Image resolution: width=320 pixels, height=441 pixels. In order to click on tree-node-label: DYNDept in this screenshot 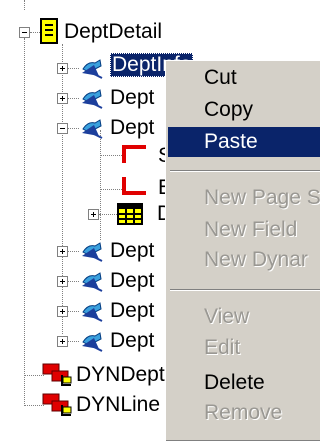, I will do `click(120, 374)`.